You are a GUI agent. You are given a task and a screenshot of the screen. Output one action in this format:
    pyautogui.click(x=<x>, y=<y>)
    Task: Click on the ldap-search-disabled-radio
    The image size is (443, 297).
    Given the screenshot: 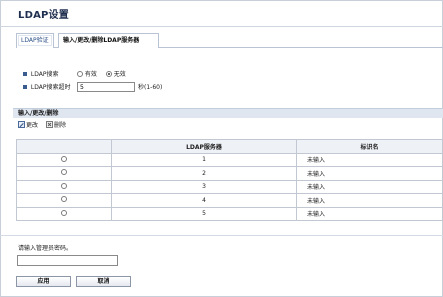 What is the action you would take?
    pyautogui.click(x=108, y=73)
    